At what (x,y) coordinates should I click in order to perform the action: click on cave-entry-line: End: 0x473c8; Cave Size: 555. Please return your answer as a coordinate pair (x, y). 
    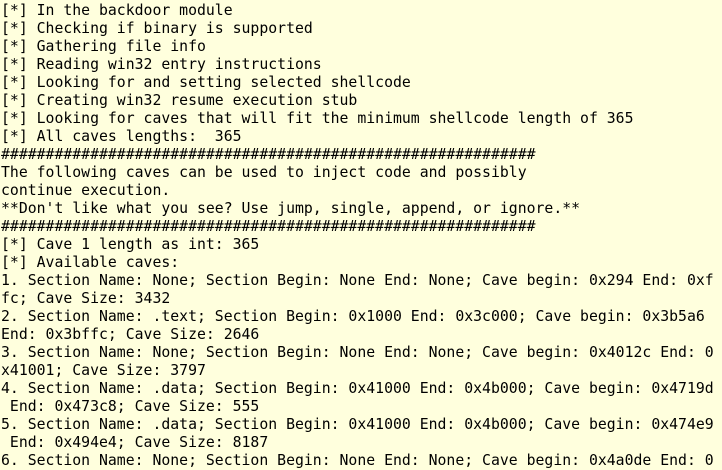
    Looking at the image, I should click on (130, 406).